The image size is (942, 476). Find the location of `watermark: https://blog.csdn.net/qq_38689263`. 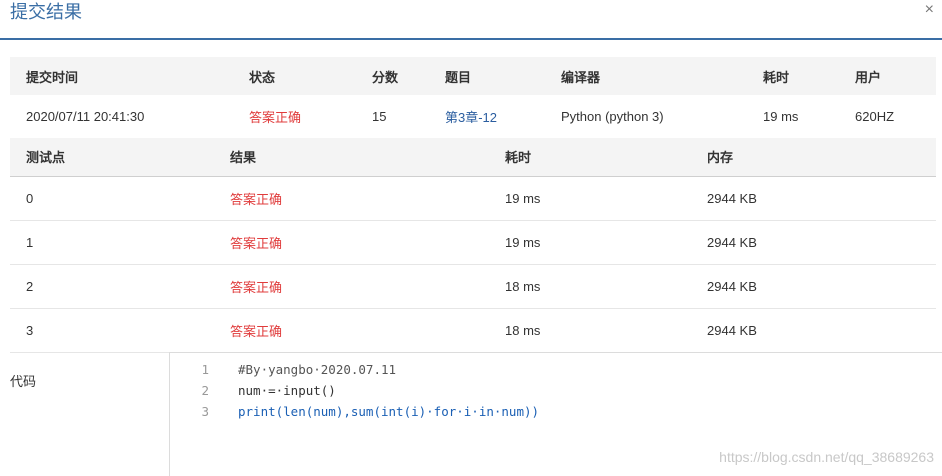

watermark: https://blog.csdn.net/qq_38689263 is located at coordinates (826, 457).